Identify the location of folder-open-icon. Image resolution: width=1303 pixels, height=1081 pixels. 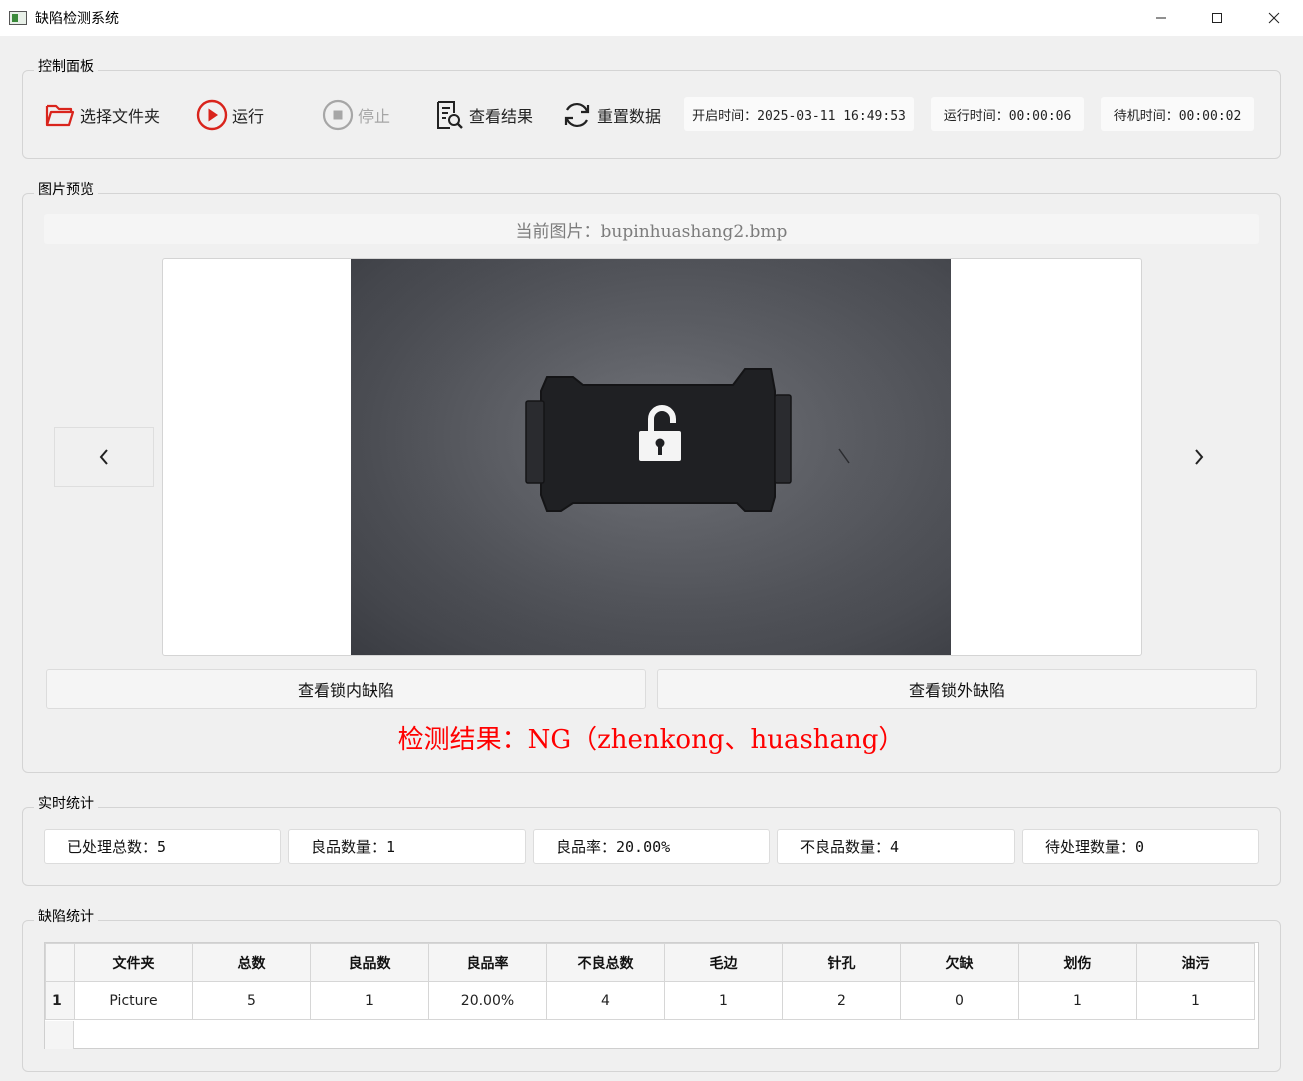
(60, 115).